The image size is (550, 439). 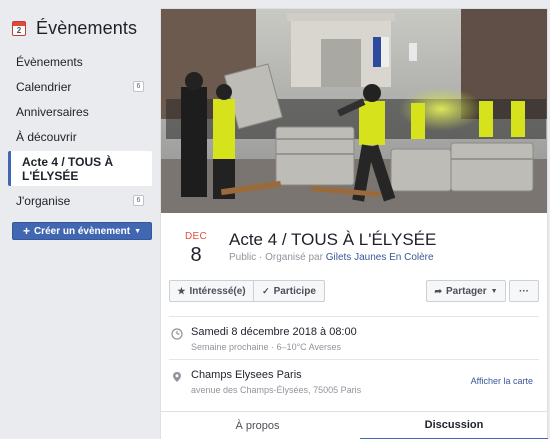 I want to click on event-time: Samedi 8 décembre 2018 à 08:00, so click(x=274, y=332).